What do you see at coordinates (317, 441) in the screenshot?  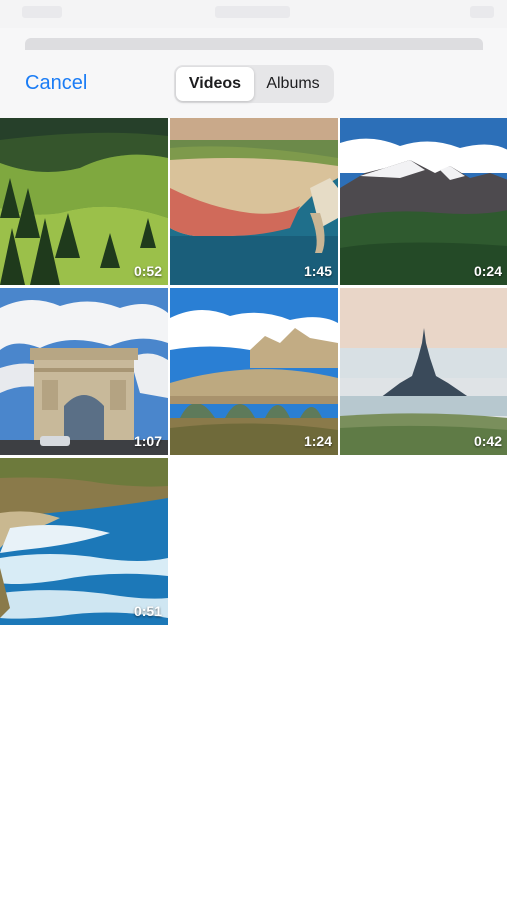 I see `video-duration: 1:24` at bounding box center [317, 441].